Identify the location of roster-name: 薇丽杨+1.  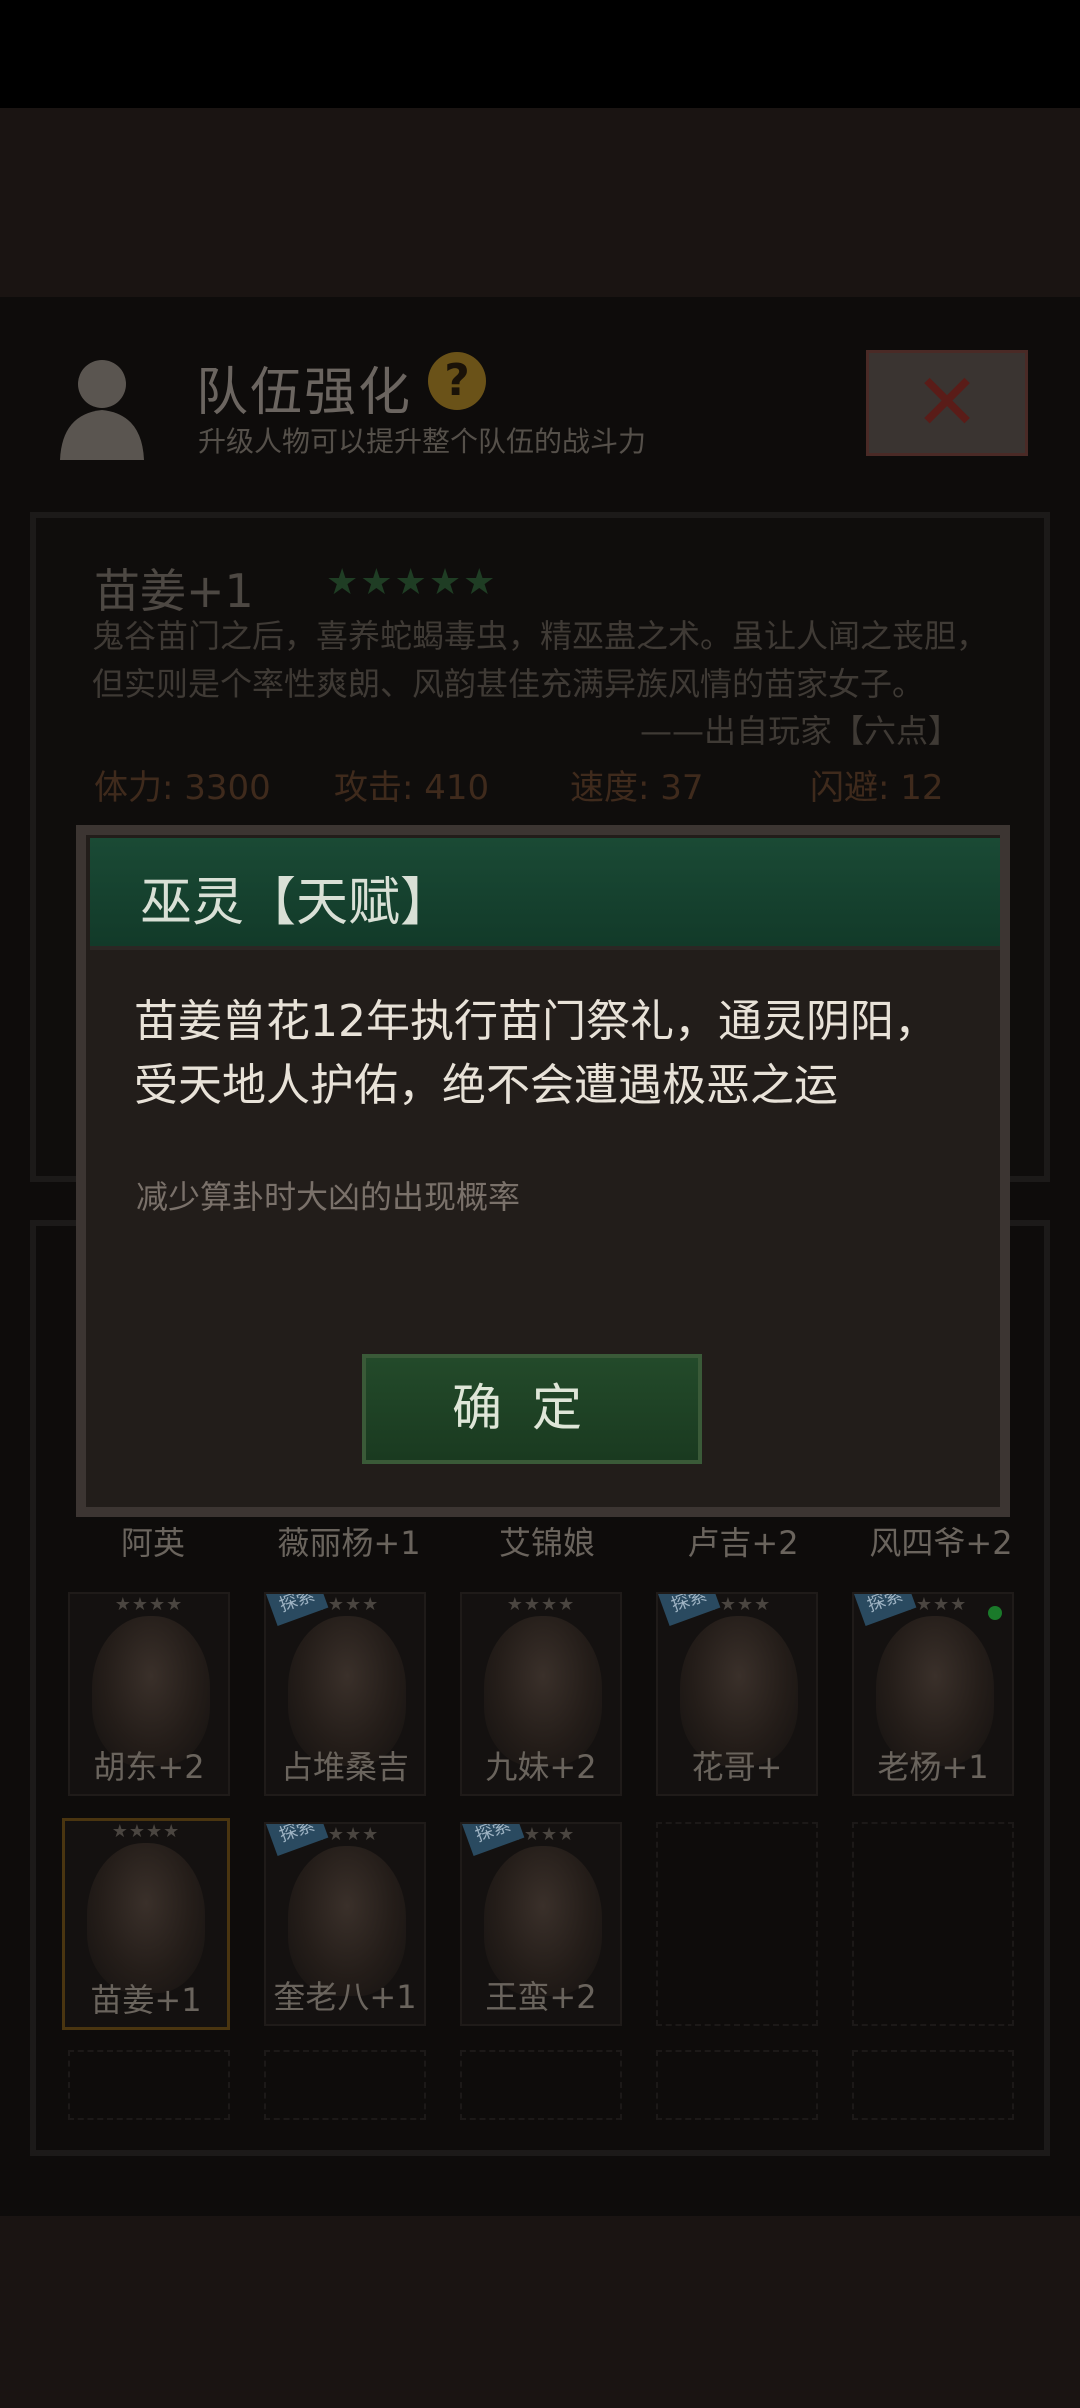
(349, 1541).